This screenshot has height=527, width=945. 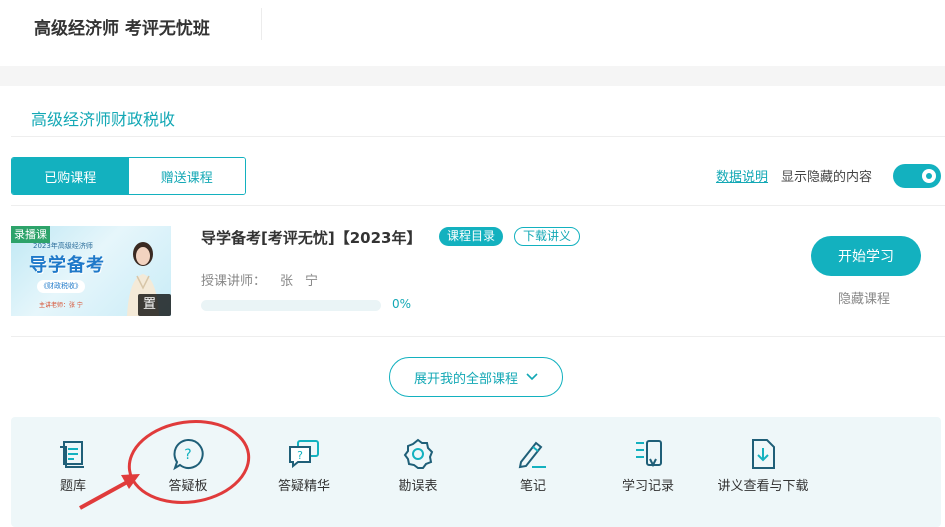 What do you see at coordinates (465, 379) in the screenshot?
I see `expand-label: 展开我的全部课程` at bounding box center [465, 379].